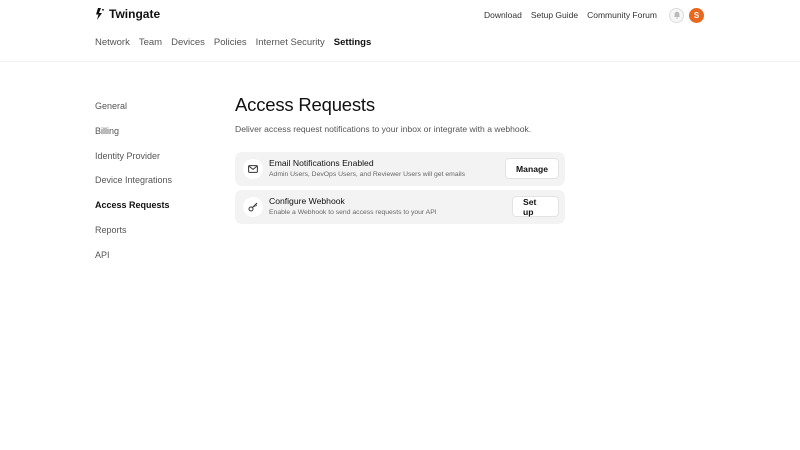 The width and height of the screenshot is (800, 450). Describe the element at coordinates (305, 104) in the screenshot. I see `page-title: Access Requests` at that location.